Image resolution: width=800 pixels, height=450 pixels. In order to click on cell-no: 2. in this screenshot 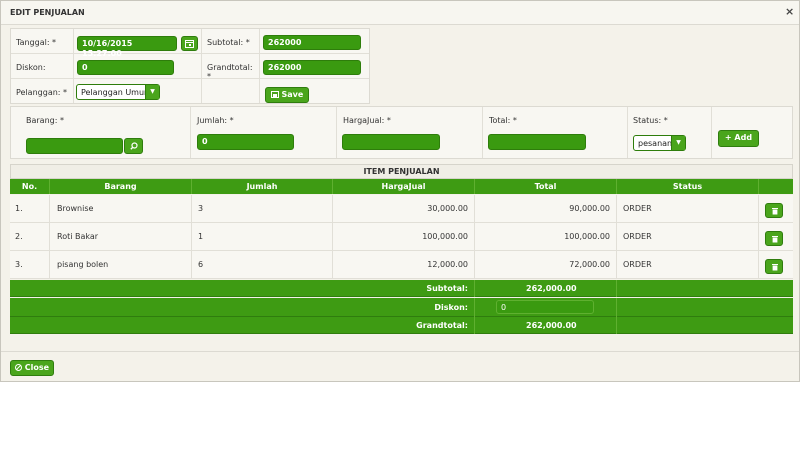, I will do `click(30, 237)`.